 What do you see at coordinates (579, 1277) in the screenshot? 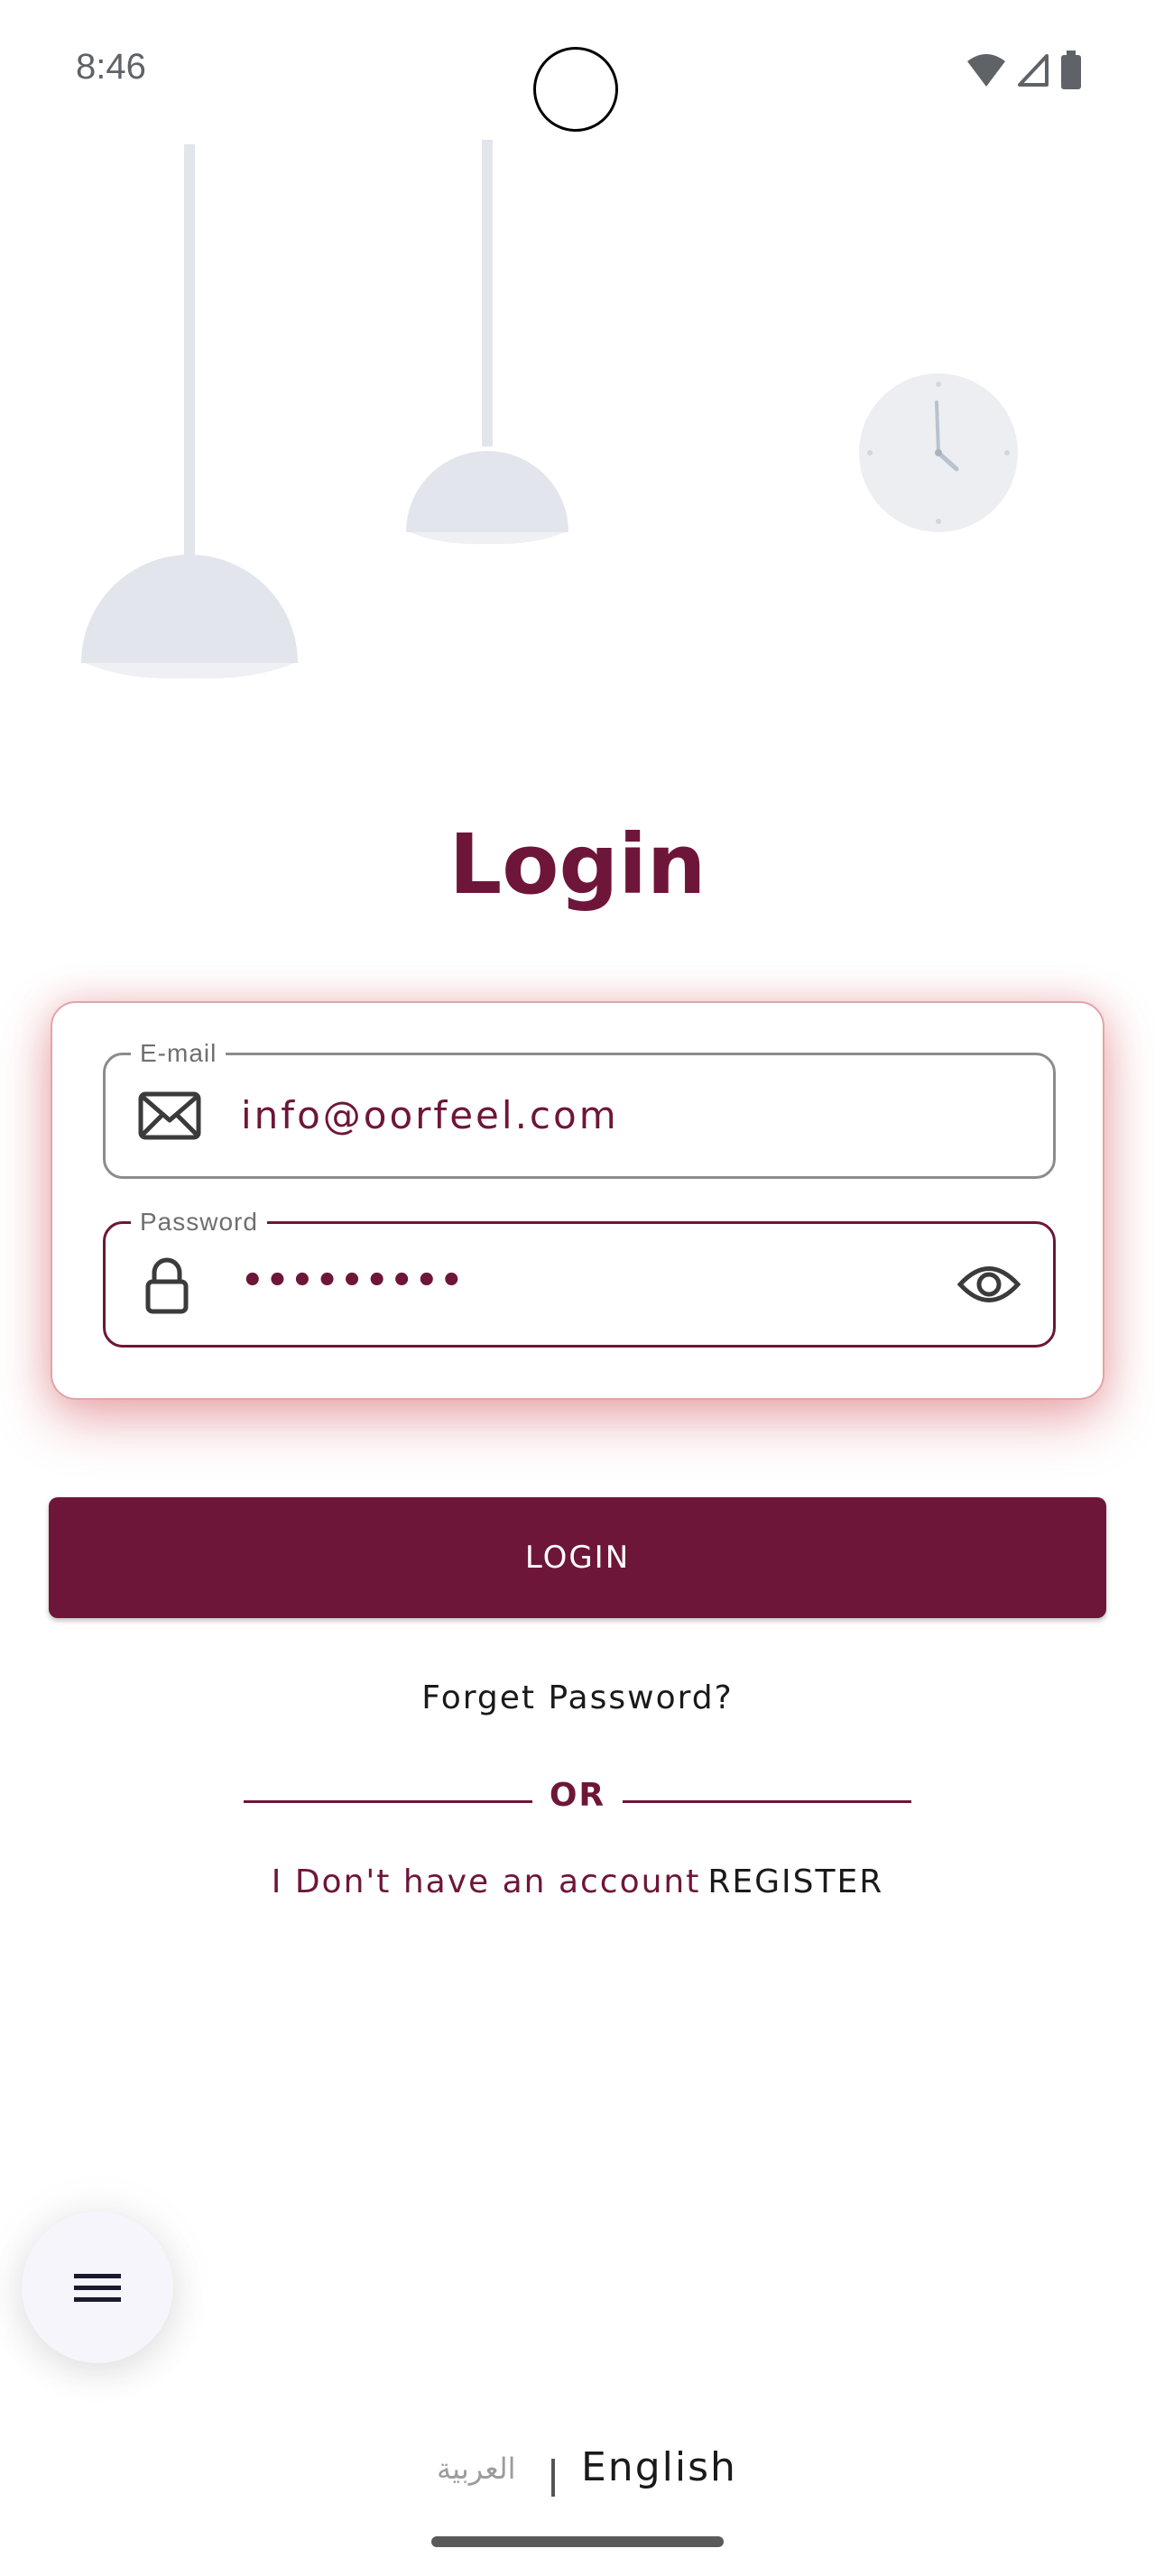
I see `password-field: Password •••••••••` at bounding box center [579, 1277].